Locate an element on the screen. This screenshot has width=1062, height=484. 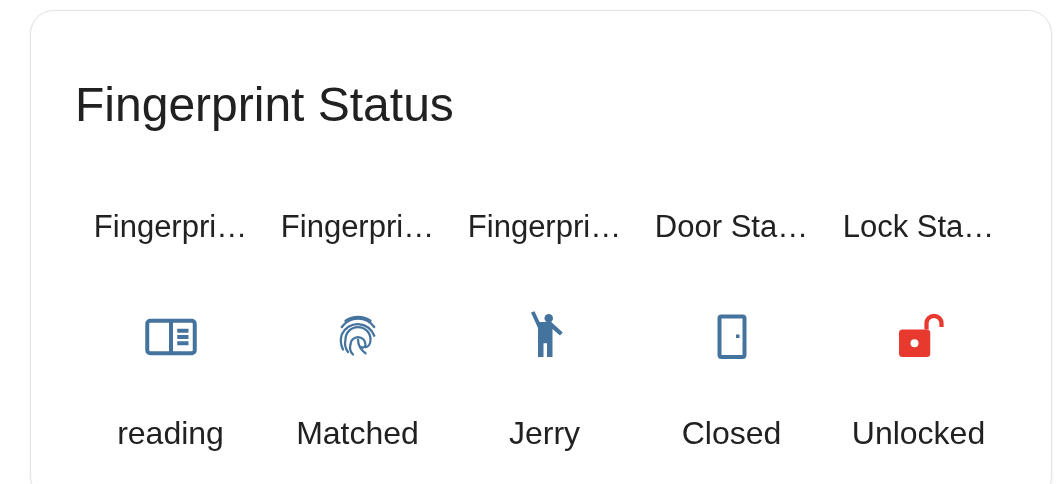
card-title: Fingerprint Status is located at coordinates (265, 105).